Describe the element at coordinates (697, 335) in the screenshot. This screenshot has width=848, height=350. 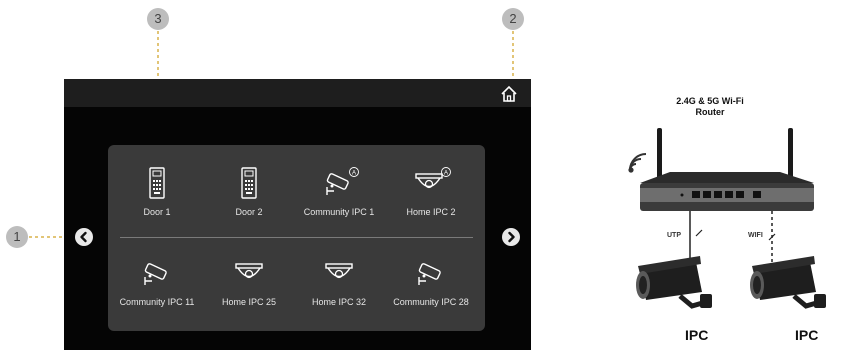
I see `ipc-label-left: IPC` at that location.